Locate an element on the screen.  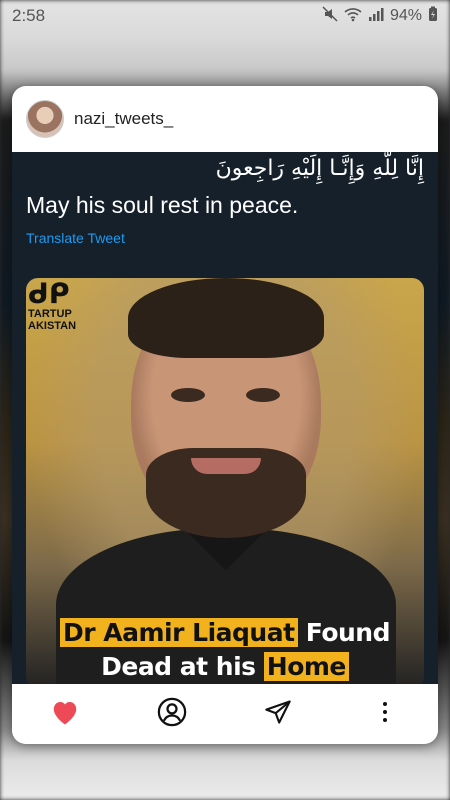
username: nazi_tweets_ is located at coordinates (123, 119).